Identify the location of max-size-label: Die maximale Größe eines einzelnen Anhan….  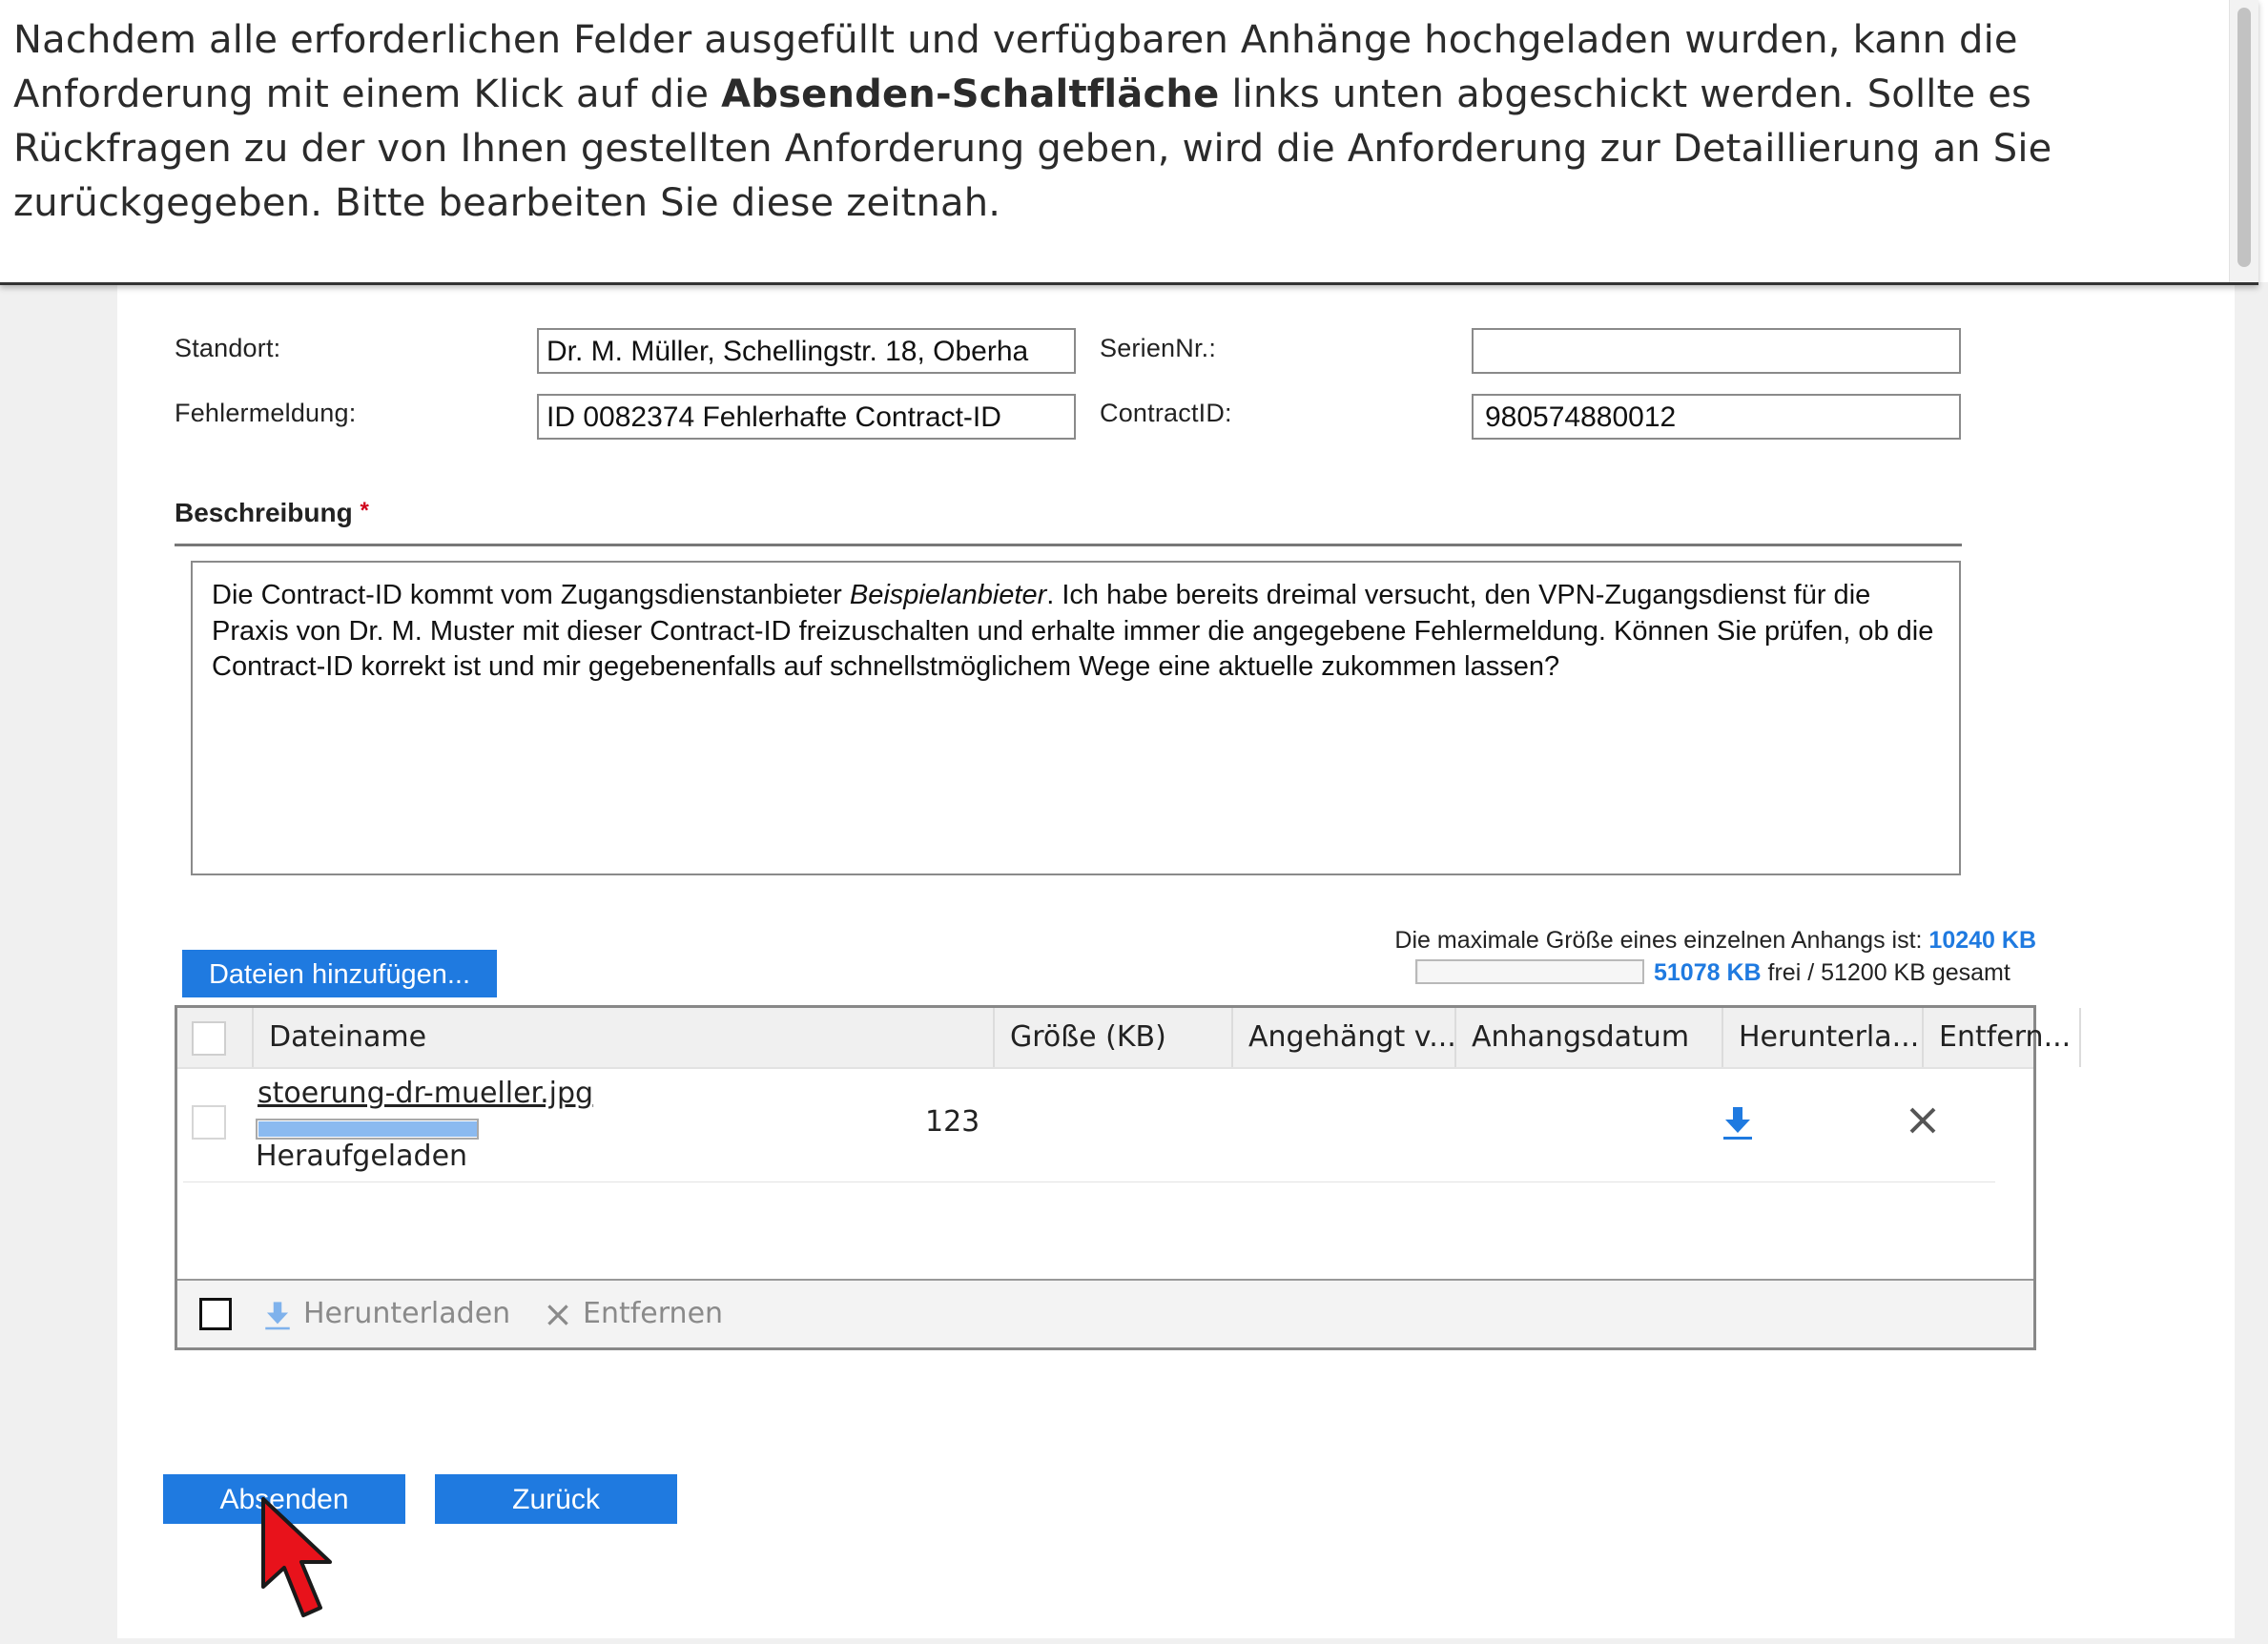
(1661, 940).